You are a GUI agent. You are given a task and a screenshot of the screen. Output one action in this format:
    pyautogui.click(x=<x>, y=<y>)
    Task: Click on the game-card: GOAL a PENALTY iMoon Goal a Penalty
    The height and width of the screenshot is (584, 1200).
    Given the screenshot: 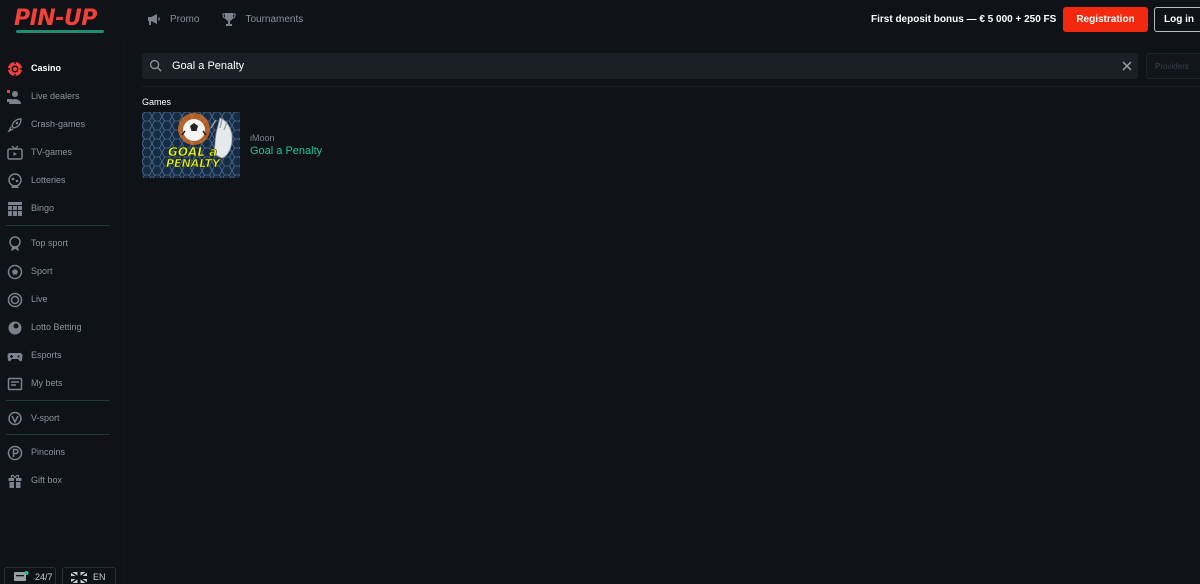 What is the action you would take?
    pyautogui.click(x=242, y=145)
    